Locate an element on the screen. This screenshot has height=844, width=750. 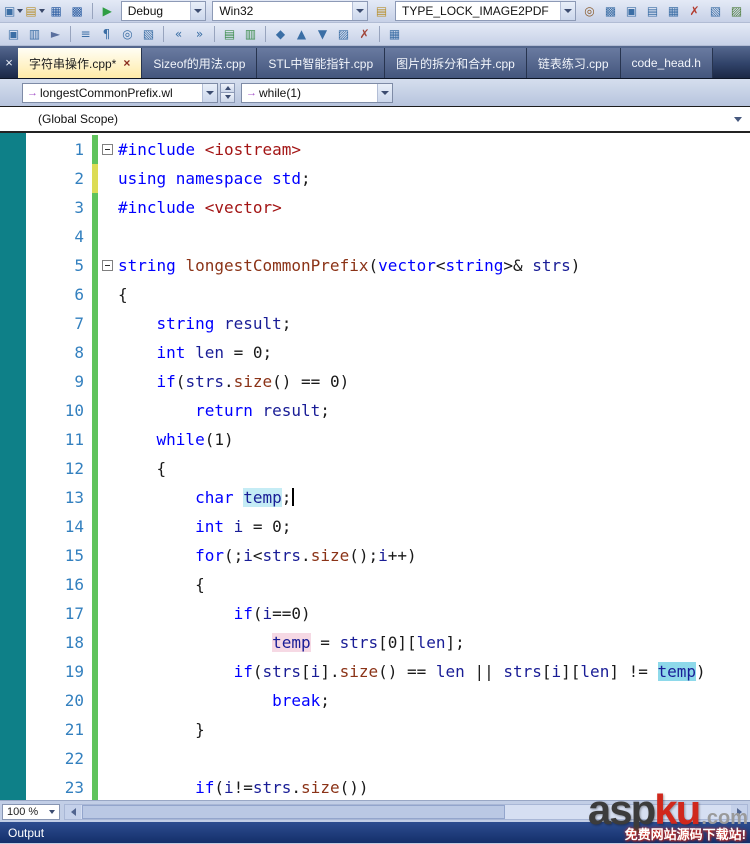
code-line: 15 for(;i<strs.size();i++) is located at coordinates (388, 555).